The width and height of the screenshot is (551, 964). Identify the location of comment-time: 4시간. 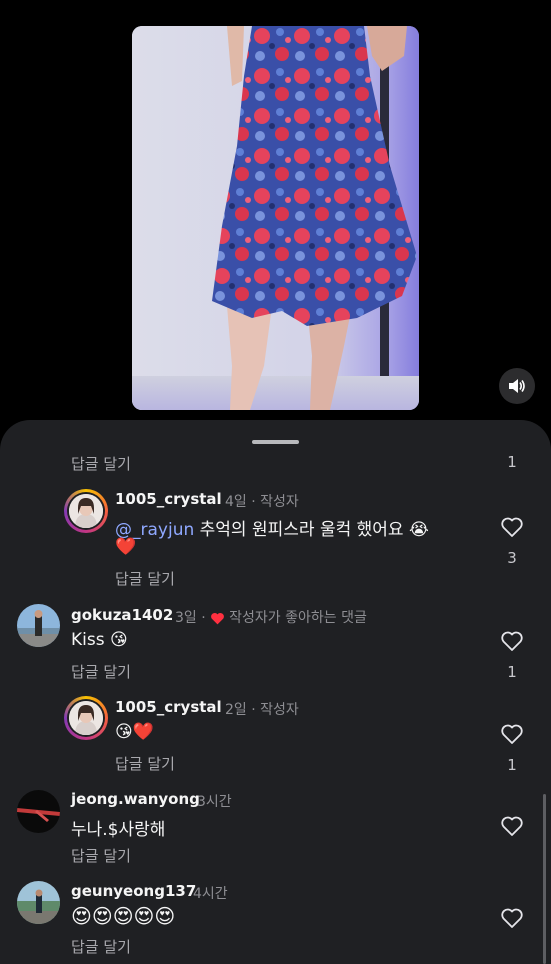
(210, 894).